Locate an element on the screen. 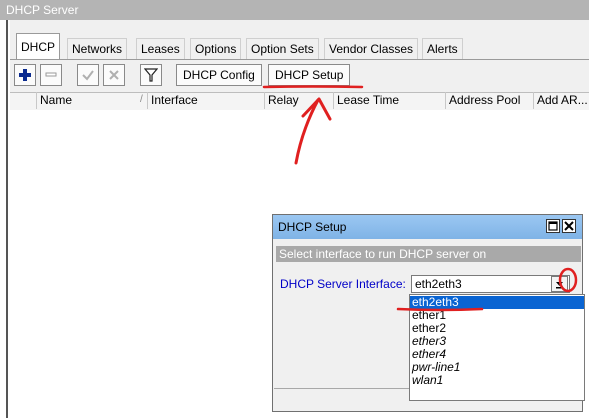 This screenshot has height=418, width=589. remove-button is located at coordinates (51, 75).